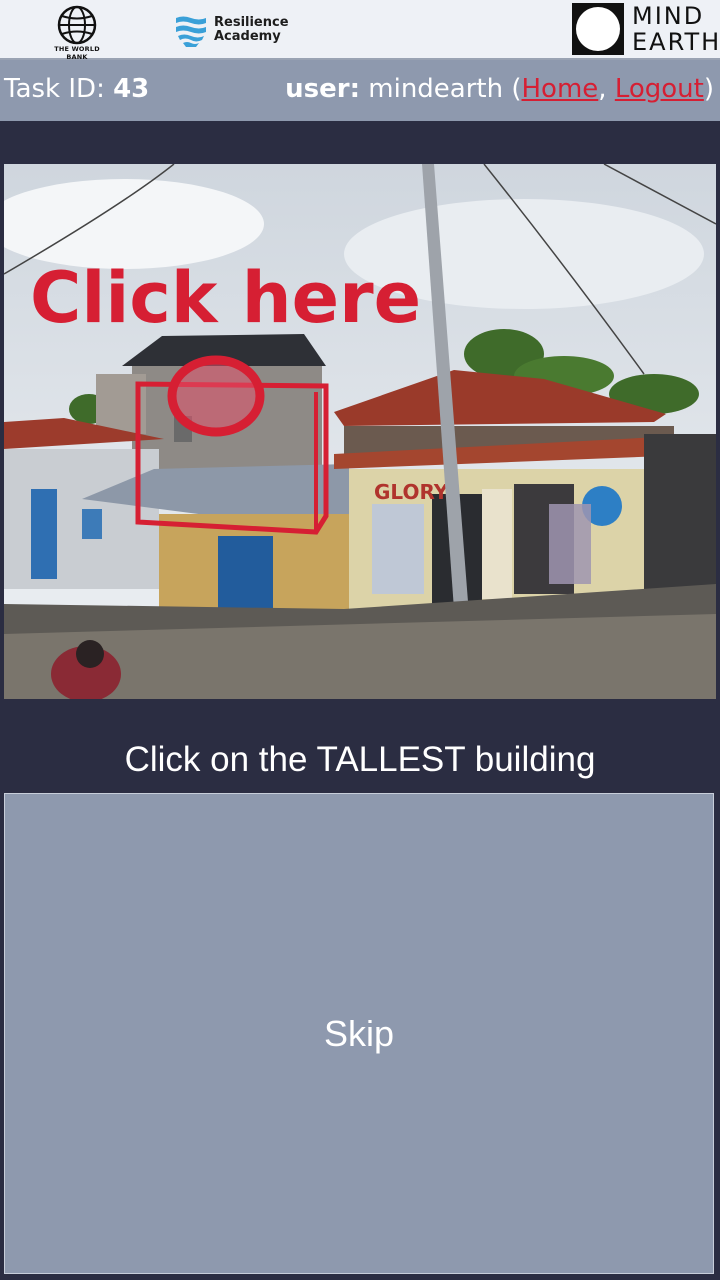  I want to click on task-instruction: Click on the TALLEST building, so click(360, 759).